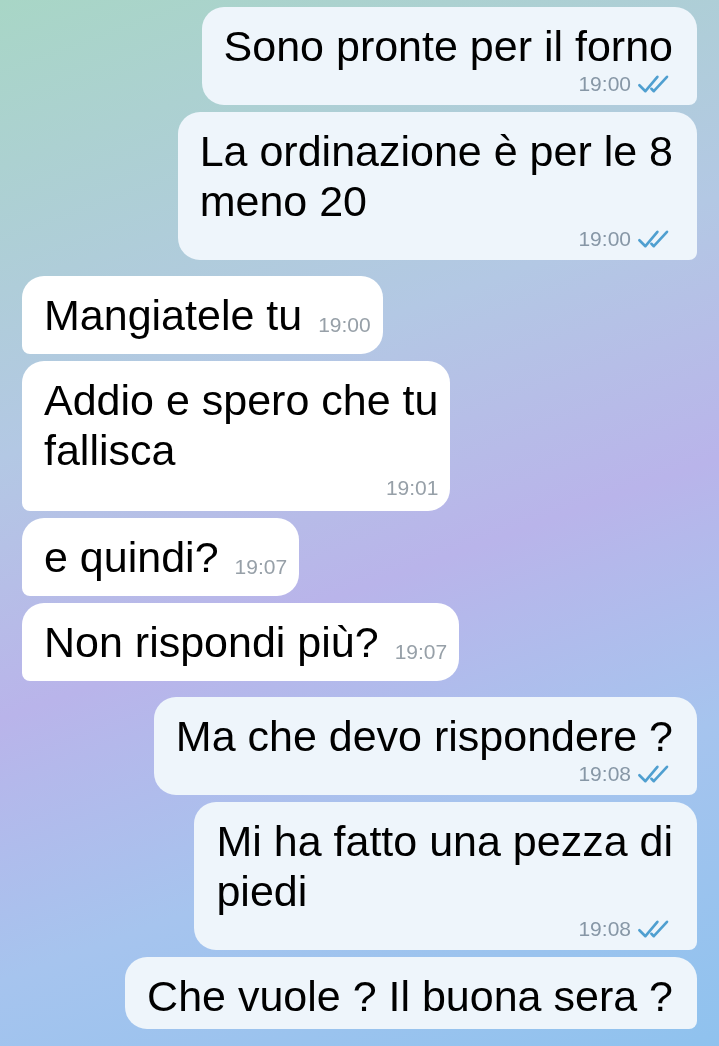 The image size is (719, 1046). What do you see at coordinates (211, 642) in the screenshot?
I see `message-text: Non rispondi più?` at bounding box center [211, 642].